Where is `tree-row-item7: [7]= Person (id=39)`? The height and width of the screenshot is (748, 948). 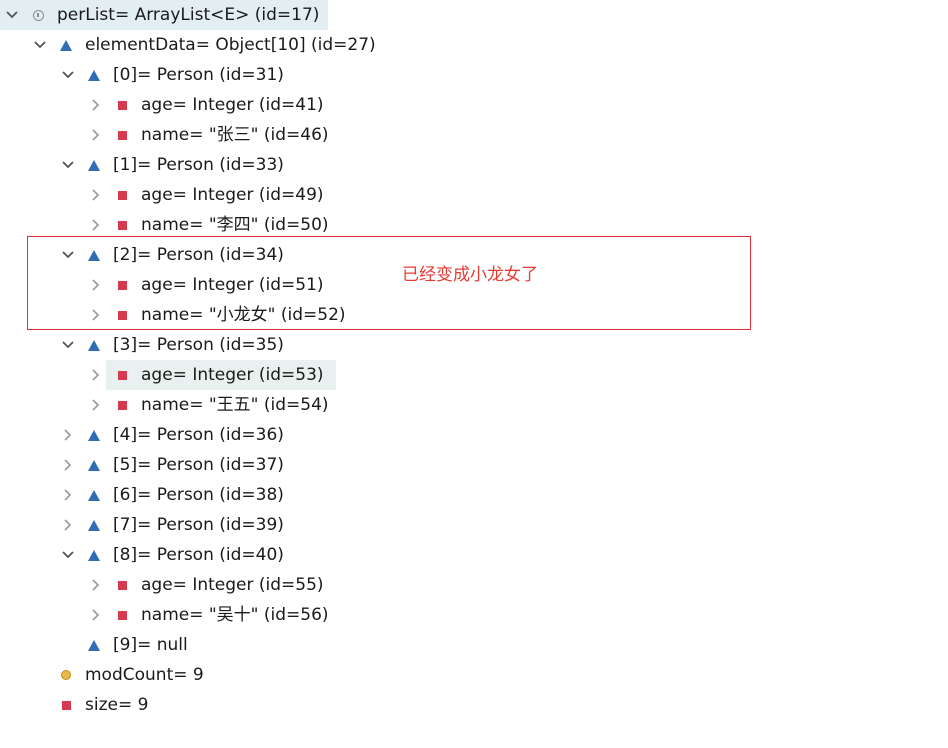
tree-row-item7: [7]= Person (id=39) is located at coordinates (474, 525).